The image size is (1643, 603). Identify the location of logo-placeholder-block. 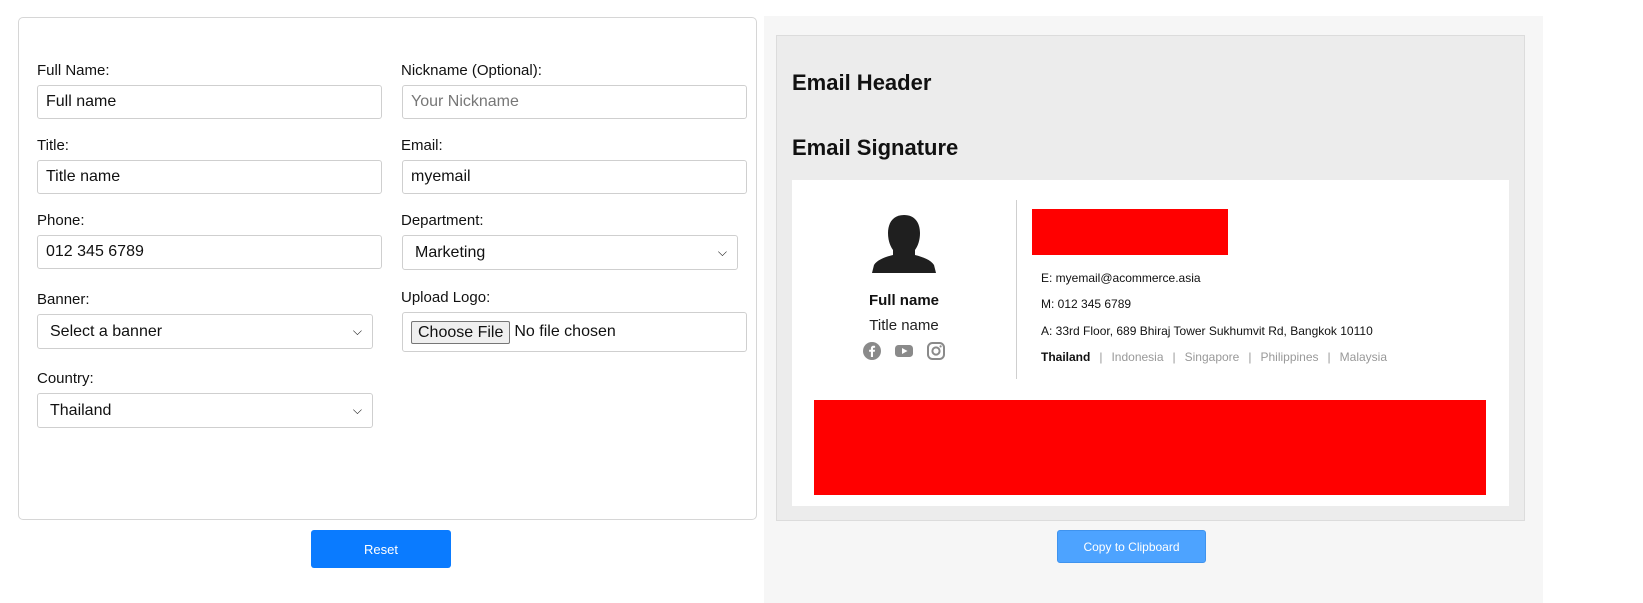
(1130, 232).